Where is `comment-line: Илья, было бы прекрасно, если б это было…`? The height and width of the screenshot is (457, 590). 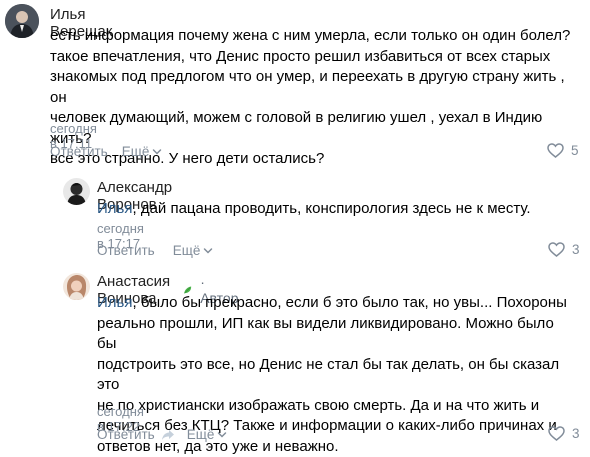
comment-line: Илья, было бы прекрасно, если б это было… is located at coordinates (337, 303).